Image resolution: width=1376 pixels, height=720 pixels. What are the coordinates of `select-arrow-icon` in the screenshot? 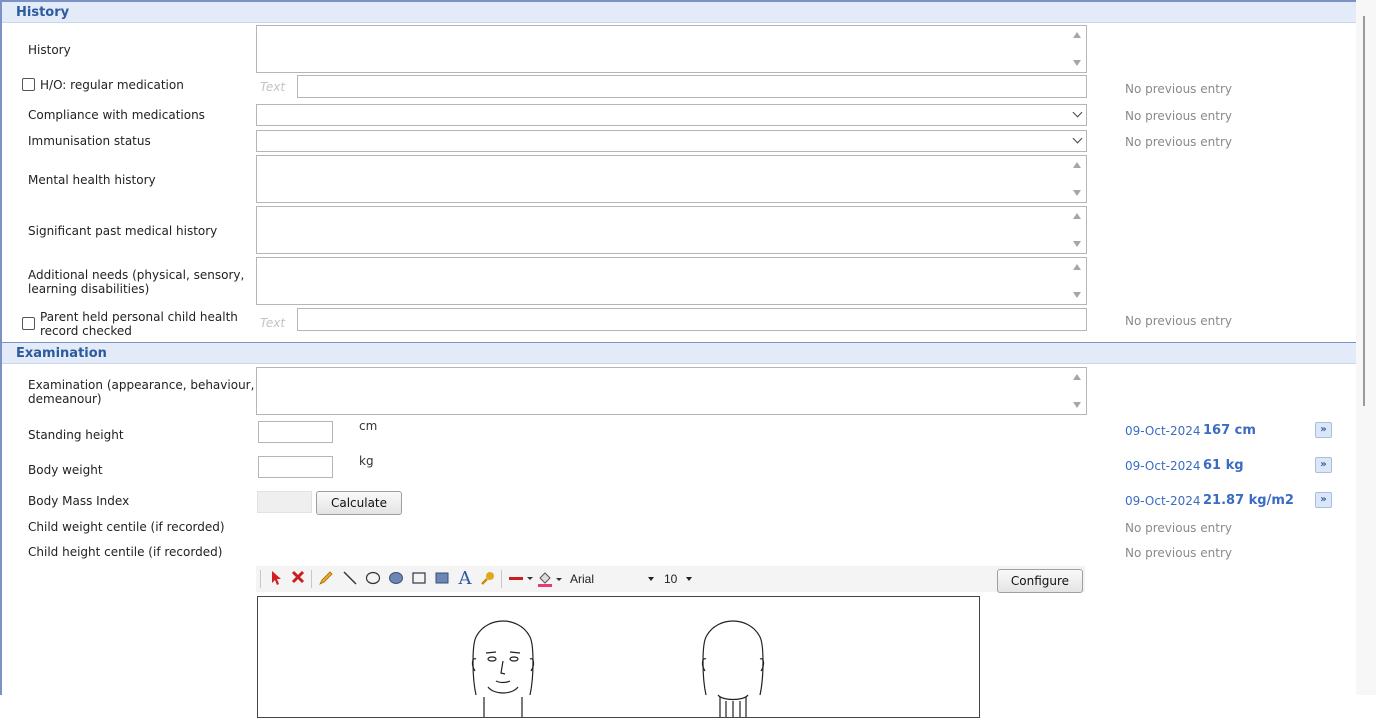 It's located at (276, 579).